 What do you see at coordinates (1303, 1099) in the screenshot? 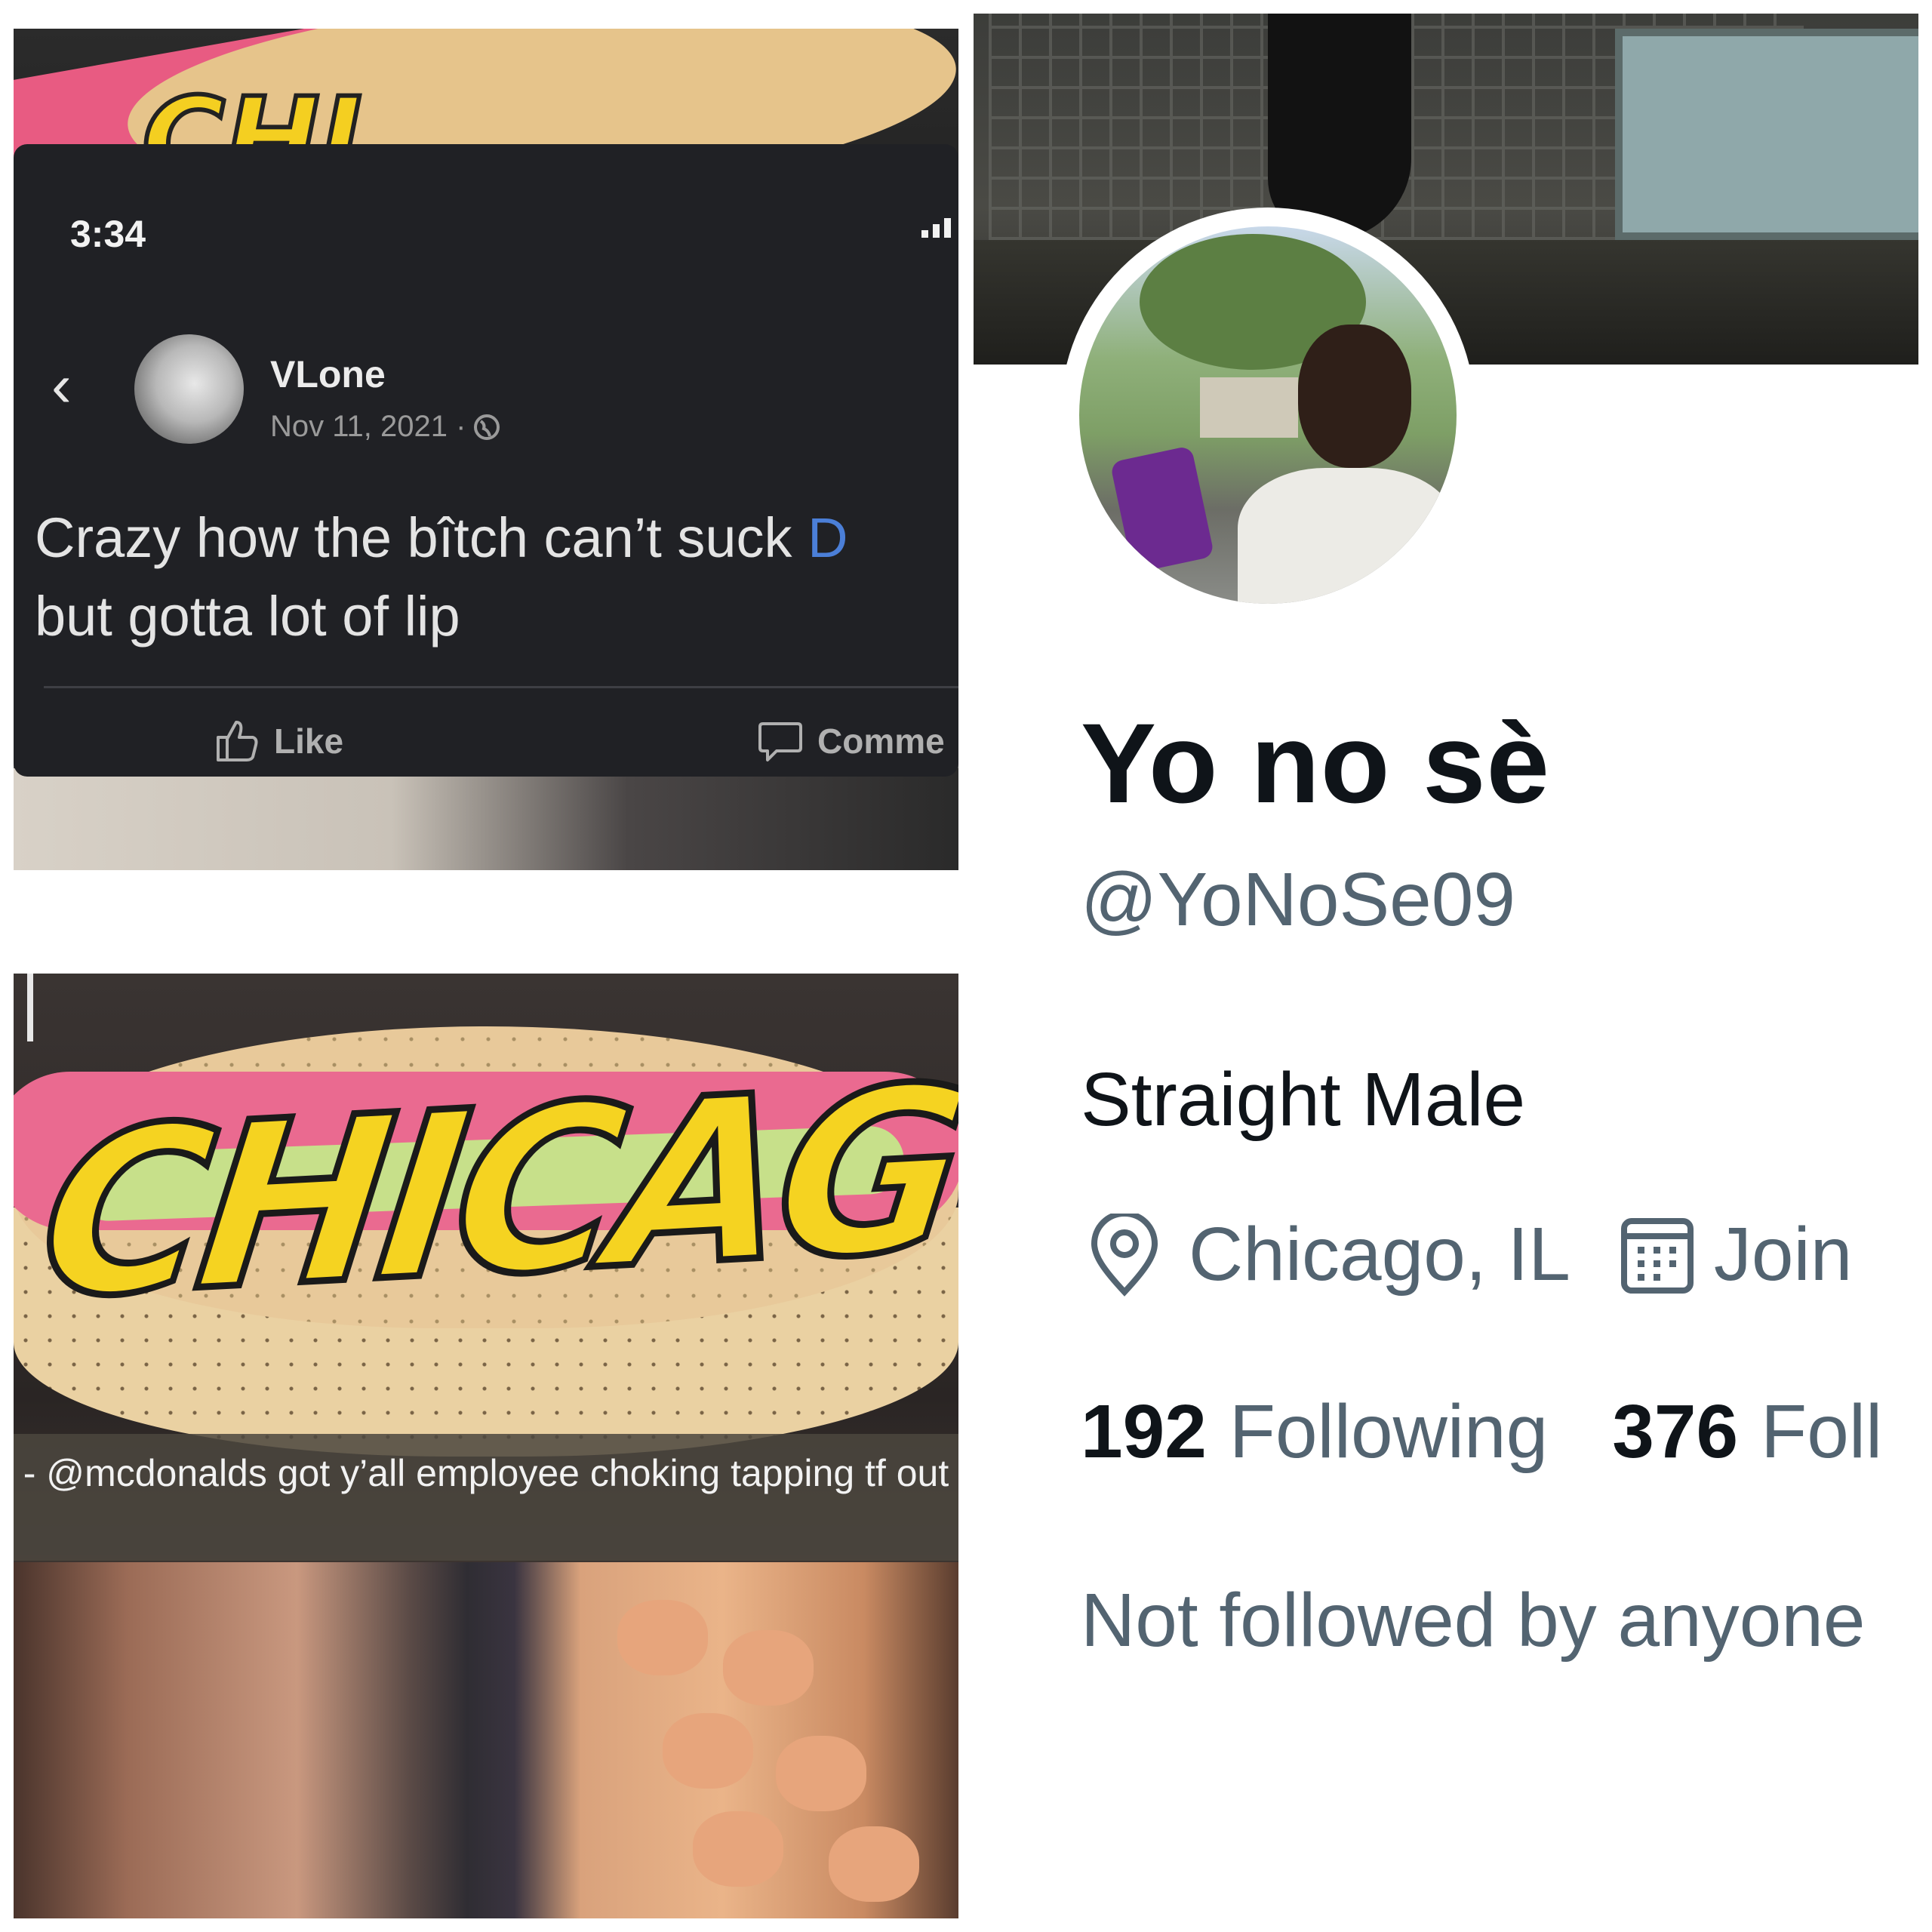
I see `profile-bio: Straight Male` at bounding box center [1303, 1099].